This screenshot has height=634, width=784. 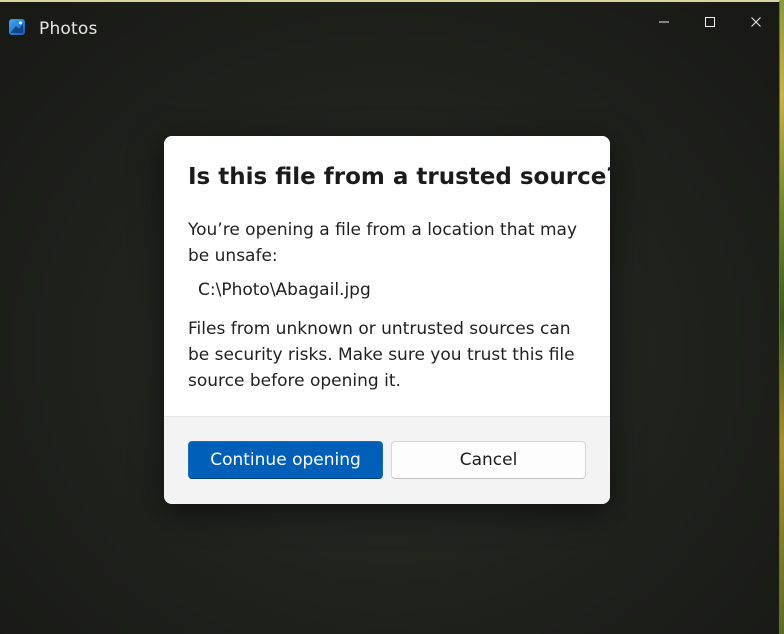 What do you see at coordinates (399, 177) in the screenshot?
I see `dialog-title: Is this file from a trusted source?` at bounding box center [399, 177].